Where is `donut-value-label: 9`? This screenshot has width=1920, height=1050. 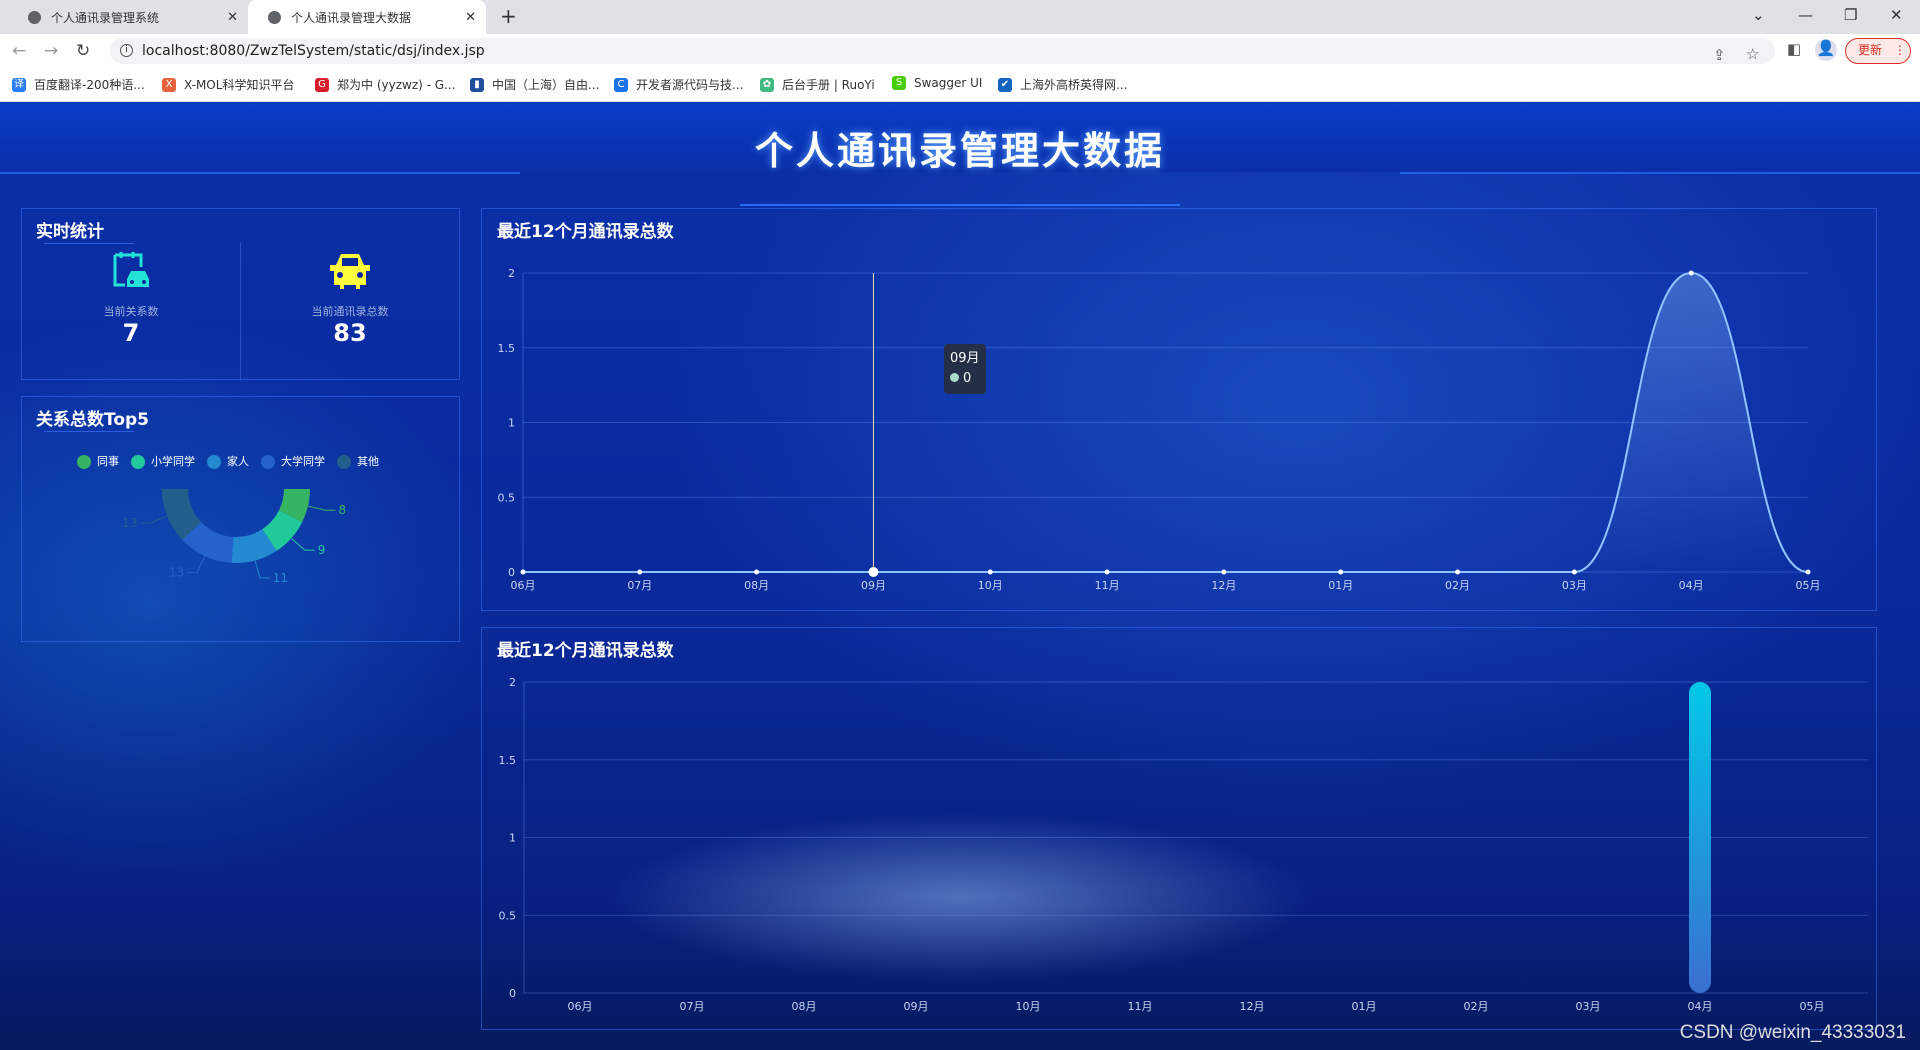 donut-value-label: 9 is located at coordinates (322, 550).